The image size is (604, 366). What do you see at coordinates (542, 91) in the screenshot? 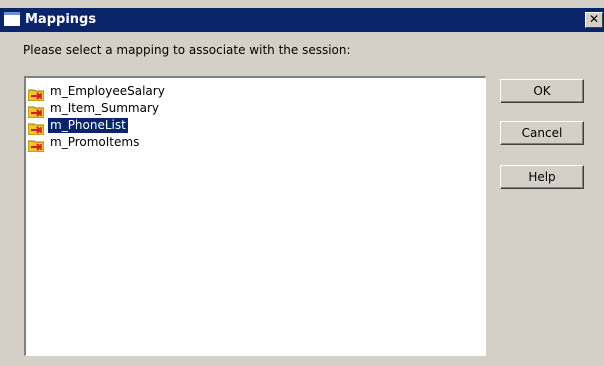
I see `ok-button: OK` at bounding box center [542, 91].